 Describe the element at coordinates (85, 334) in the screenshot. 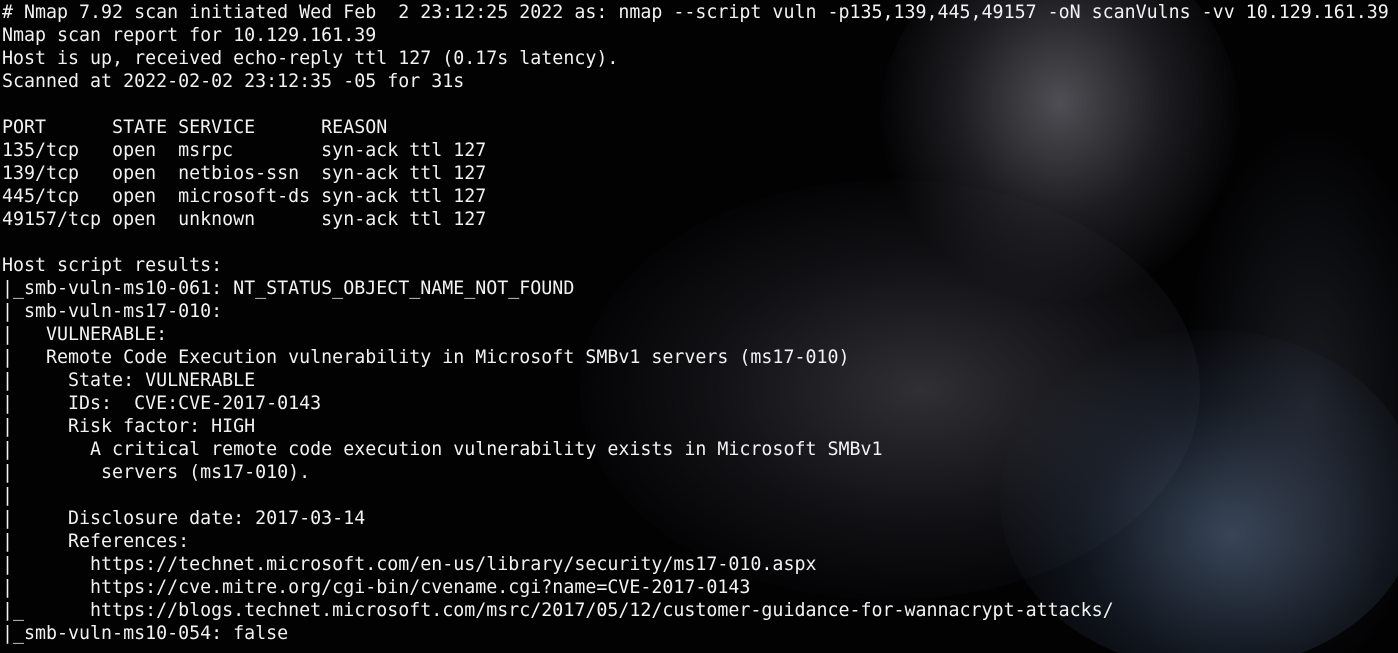

I see `script-result-line: | VULNERABLE:` at that location.